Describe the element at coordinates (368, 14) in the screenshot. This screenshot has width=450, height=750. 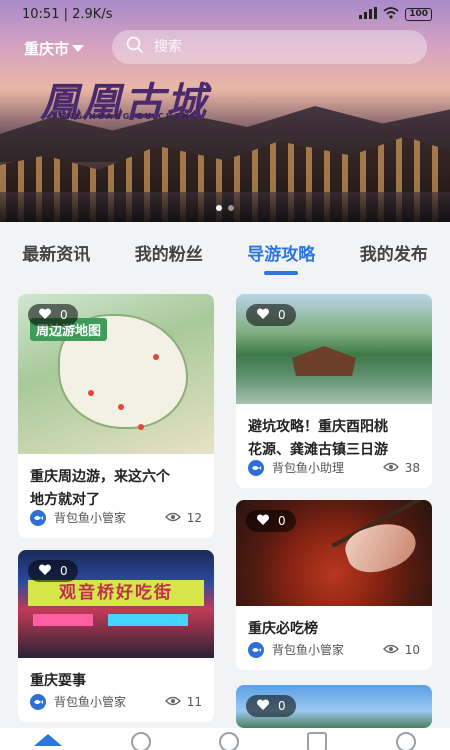
I see `signal-icon` at that location.